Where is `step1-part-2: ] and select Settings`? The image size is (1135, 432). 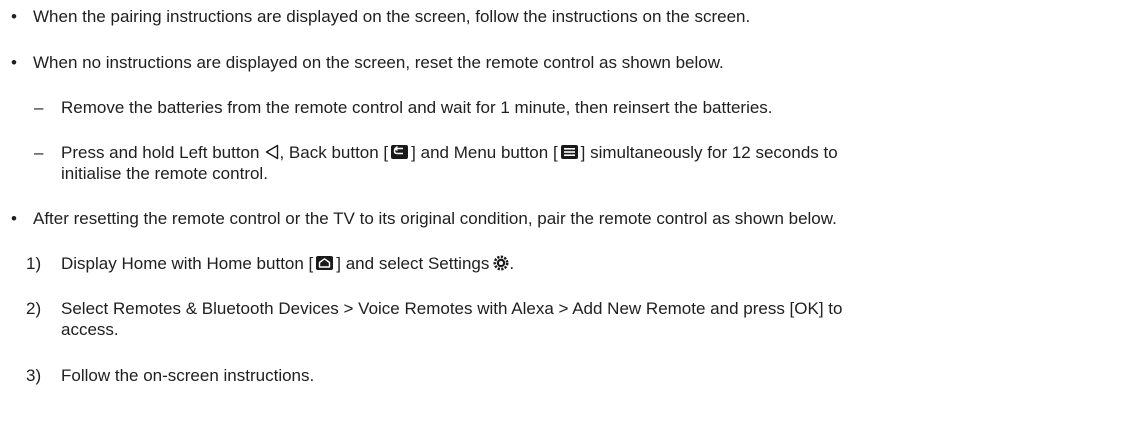 step1-part-2: ] and select Settings is located at coordinates (413, 263).